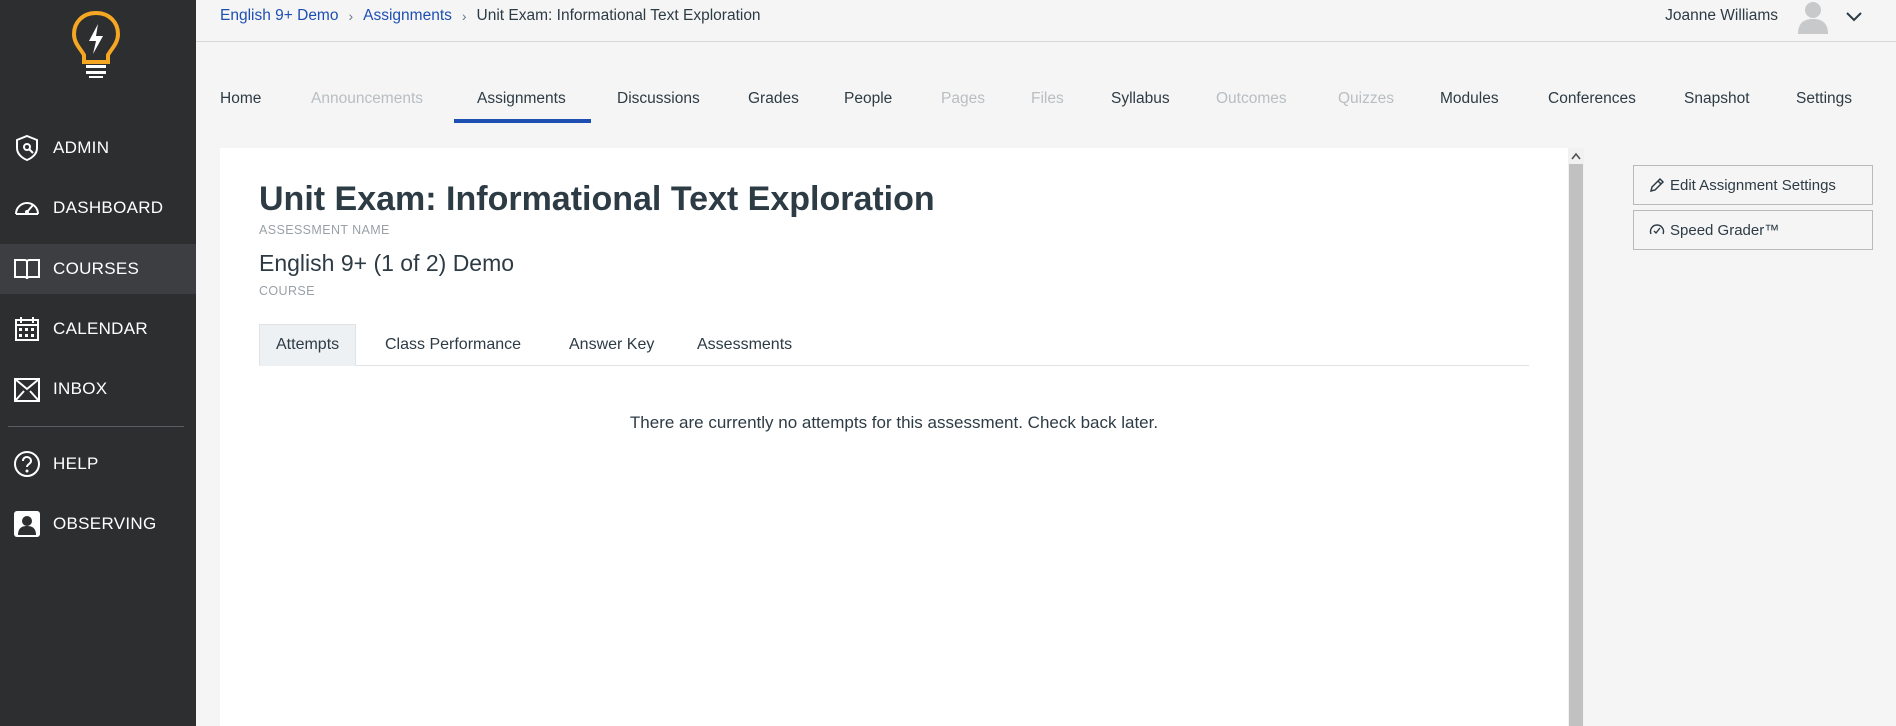 This screenshot has height=726, width=1896. I want to click on tab-attempts: Attempts, so click(308, 345).